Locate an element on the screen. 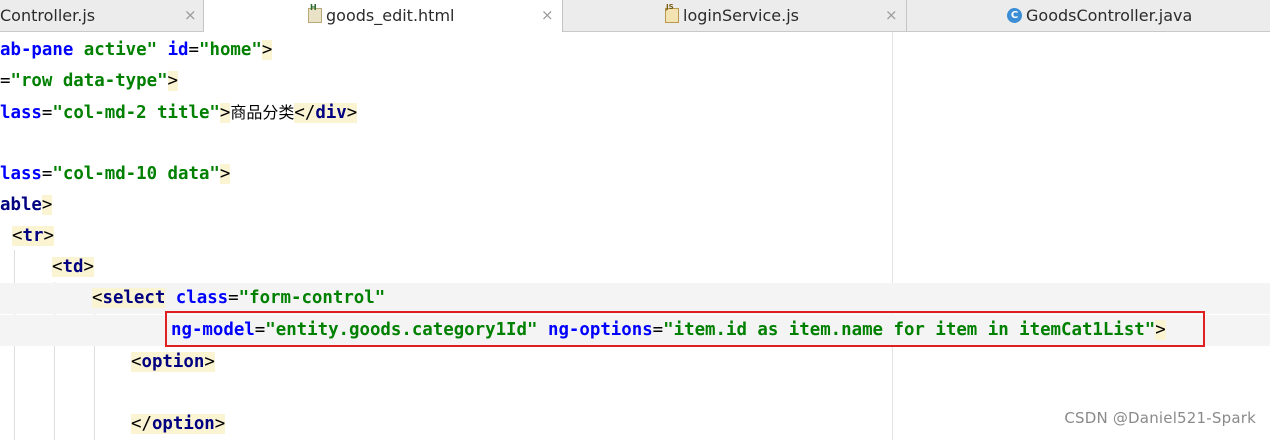 The width and height of the screenshot is (1270, 440). code-line: <td> is located at coordinates (73, 267).